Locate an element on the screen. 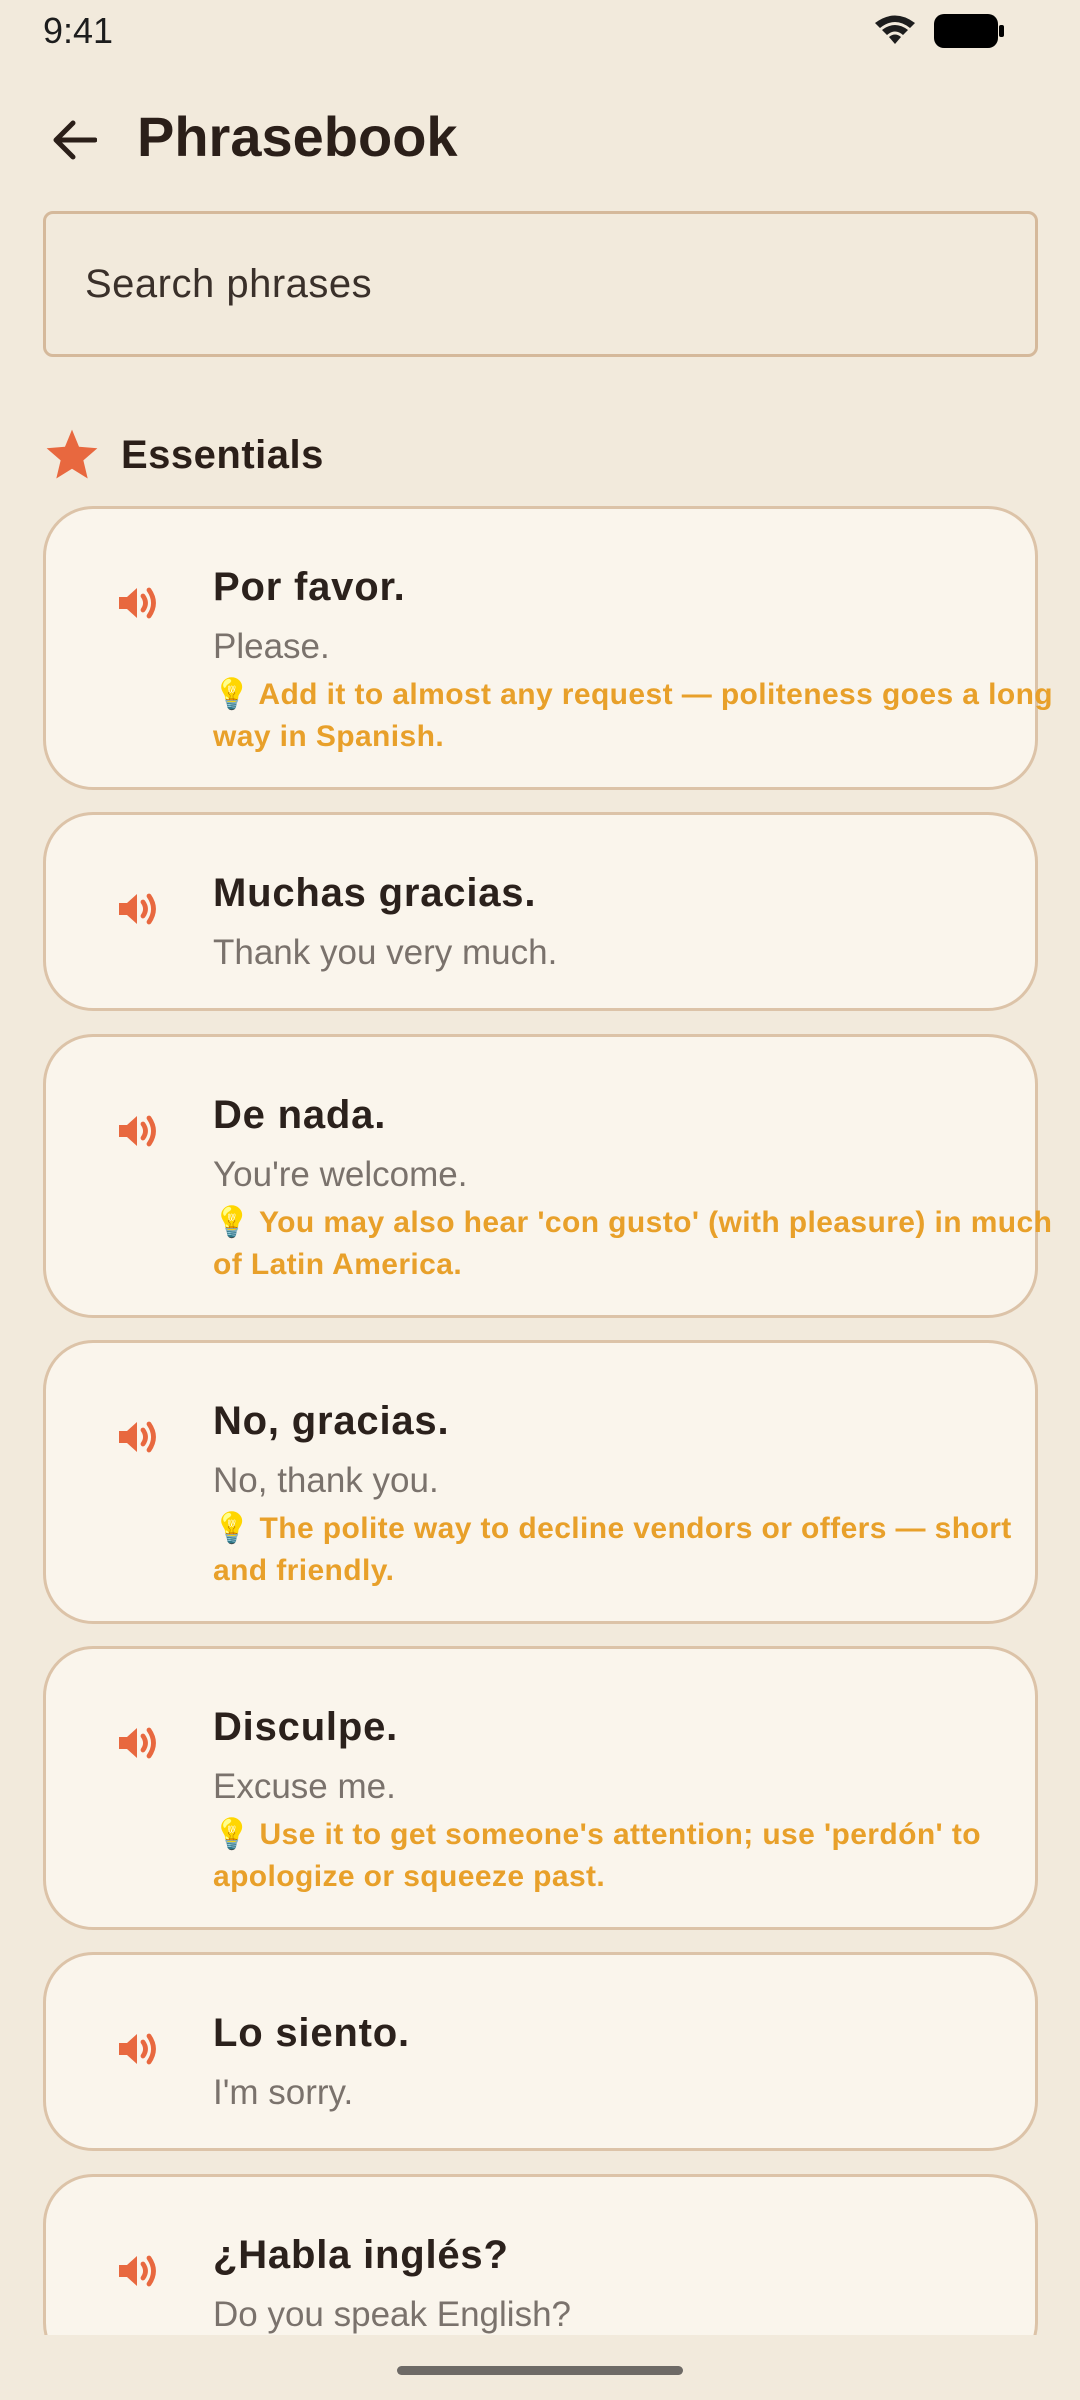 This screenshot has width=1080, height=2400. phrase-text: De nada. is located at coordinates (300, 1115).